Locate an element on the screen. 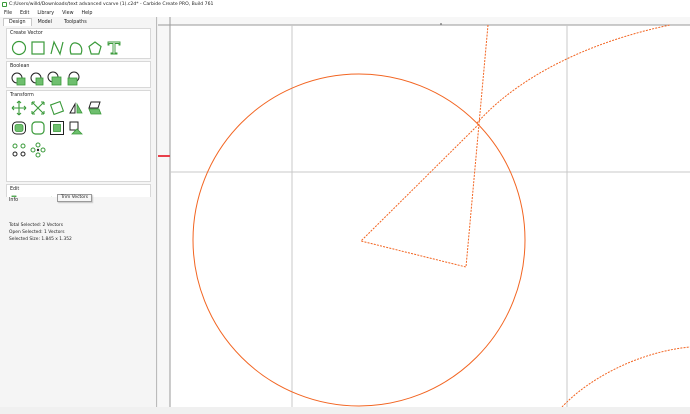 This screenshot has width=690, height=414. polygon-icon is located at coordinates (95, 48).